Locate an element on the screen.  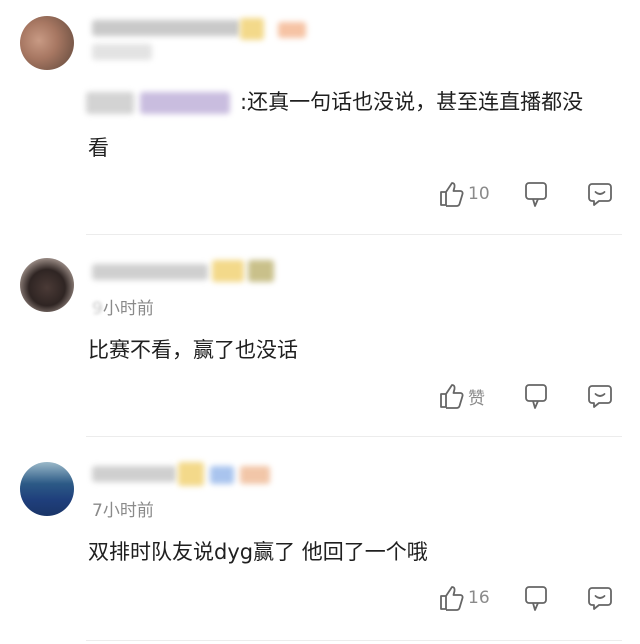
comment-text: :还真一句话也没说，甚至连直播都没 is located at coordinates (412, 102).